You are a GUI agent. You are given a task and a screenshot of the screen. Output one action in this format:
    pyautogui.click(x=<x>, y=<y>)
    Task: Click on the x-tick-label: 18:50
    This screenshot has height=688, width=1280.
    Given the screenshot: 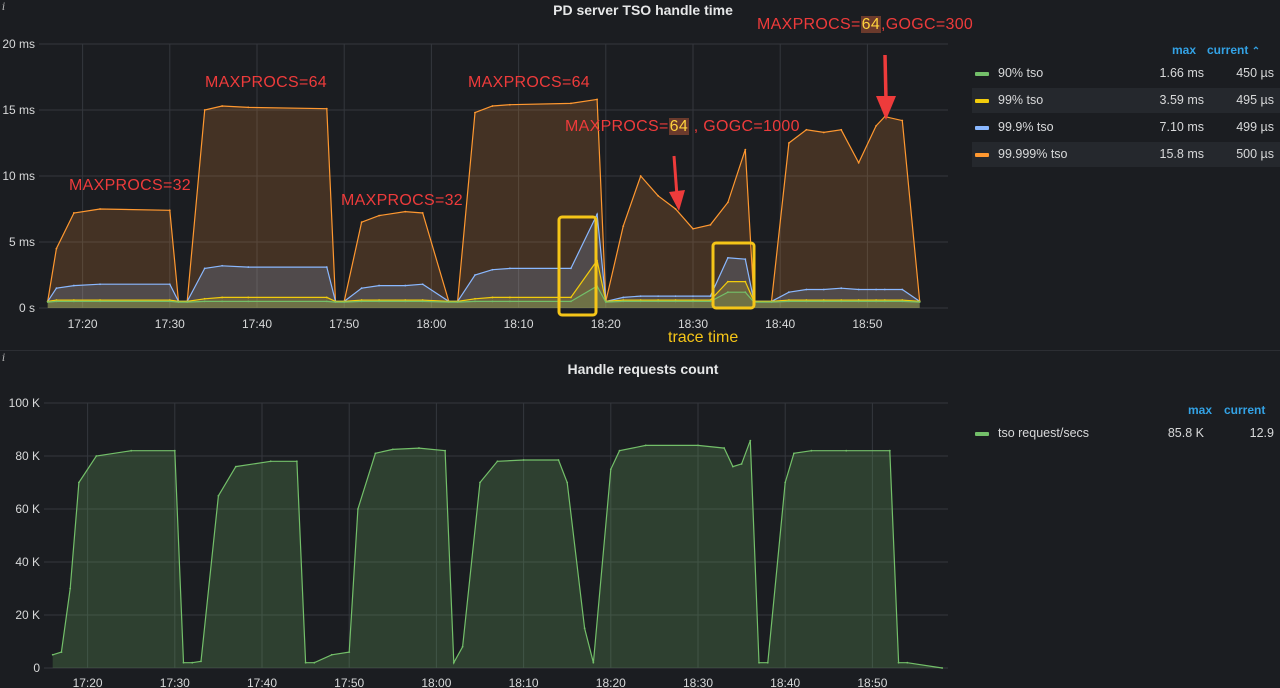 What is the action you would take?
    pyautogui.click(x=867, y=324)
    